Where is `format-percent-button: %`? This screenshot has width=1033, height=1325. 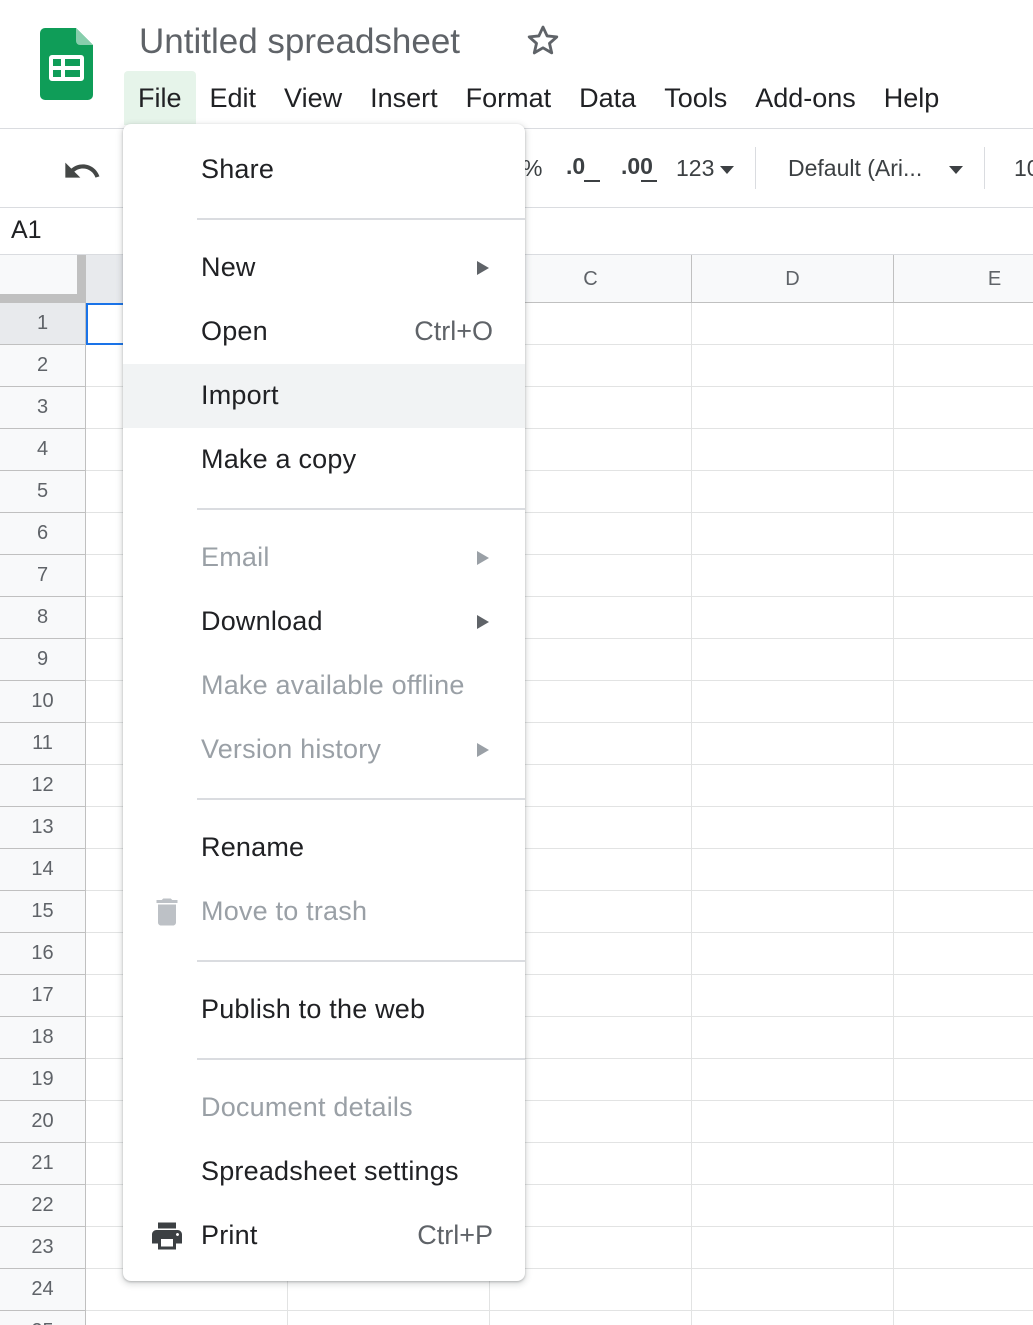 format-percent-button: % is located at coordinates (532, 168).